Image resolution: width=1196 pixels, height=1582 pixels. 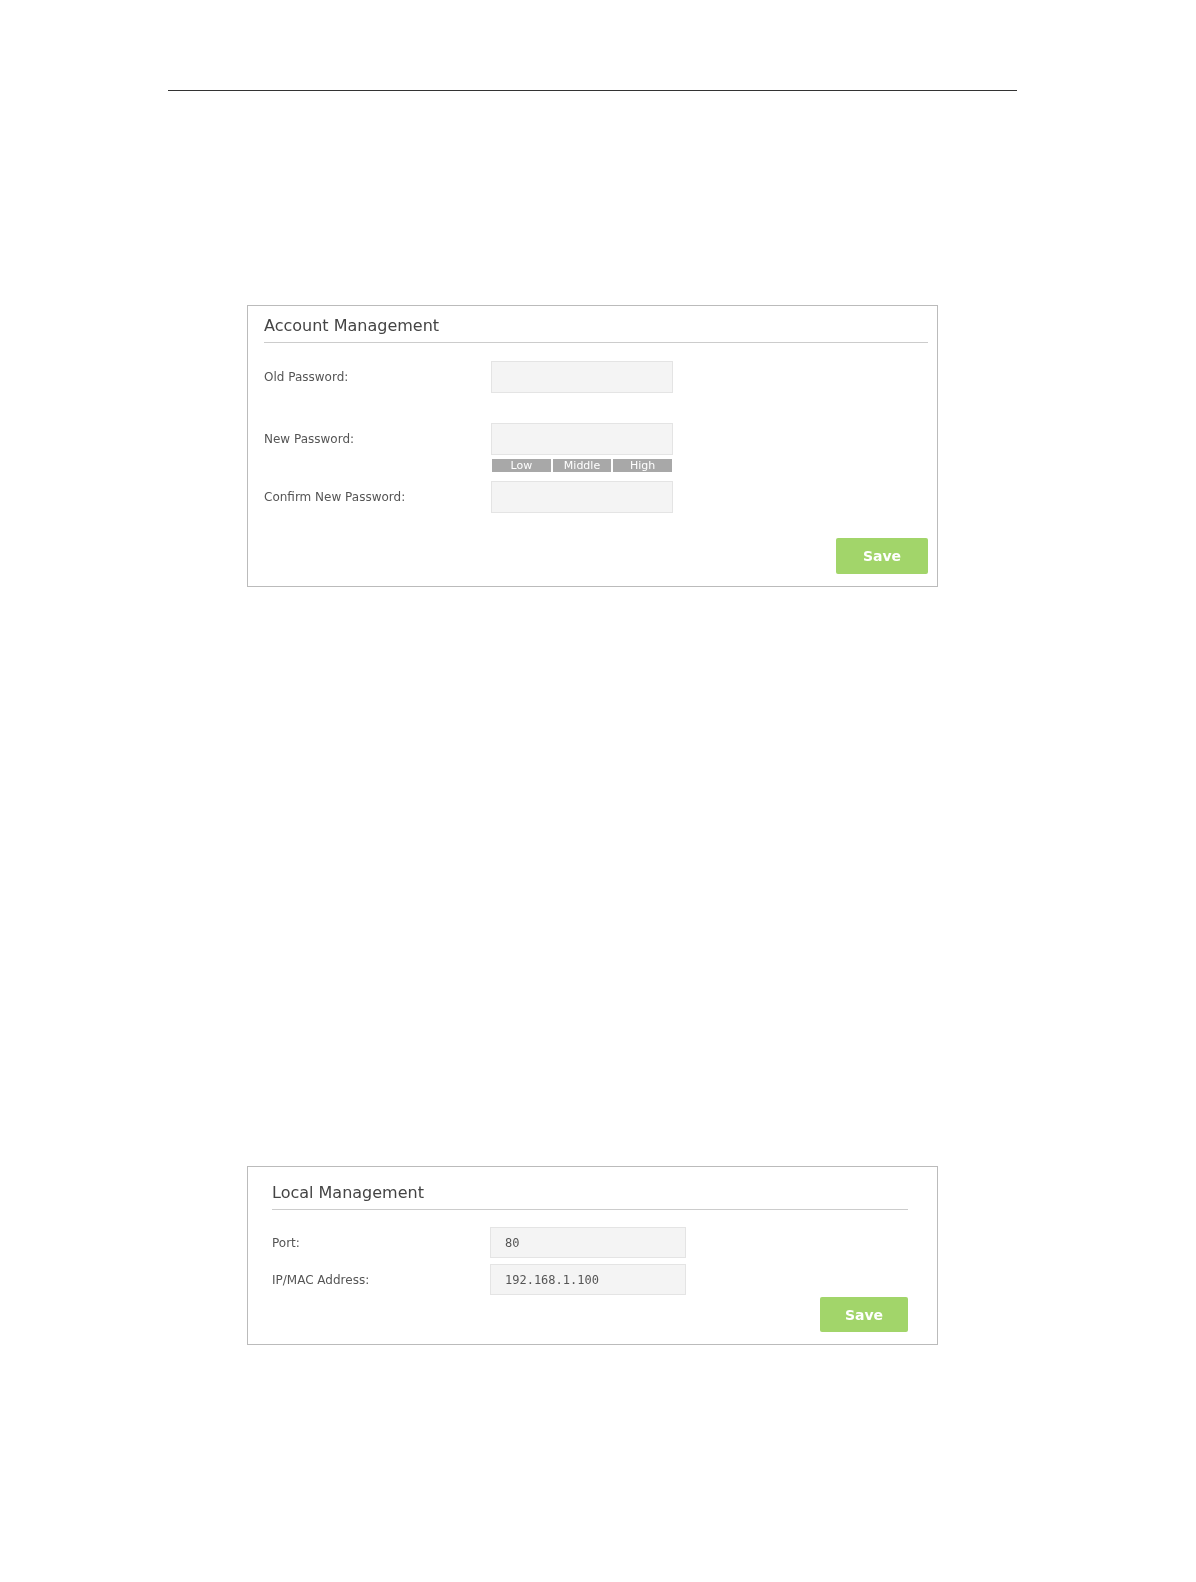 I want to click on strength-segment: High, so click(x=642, y=465).